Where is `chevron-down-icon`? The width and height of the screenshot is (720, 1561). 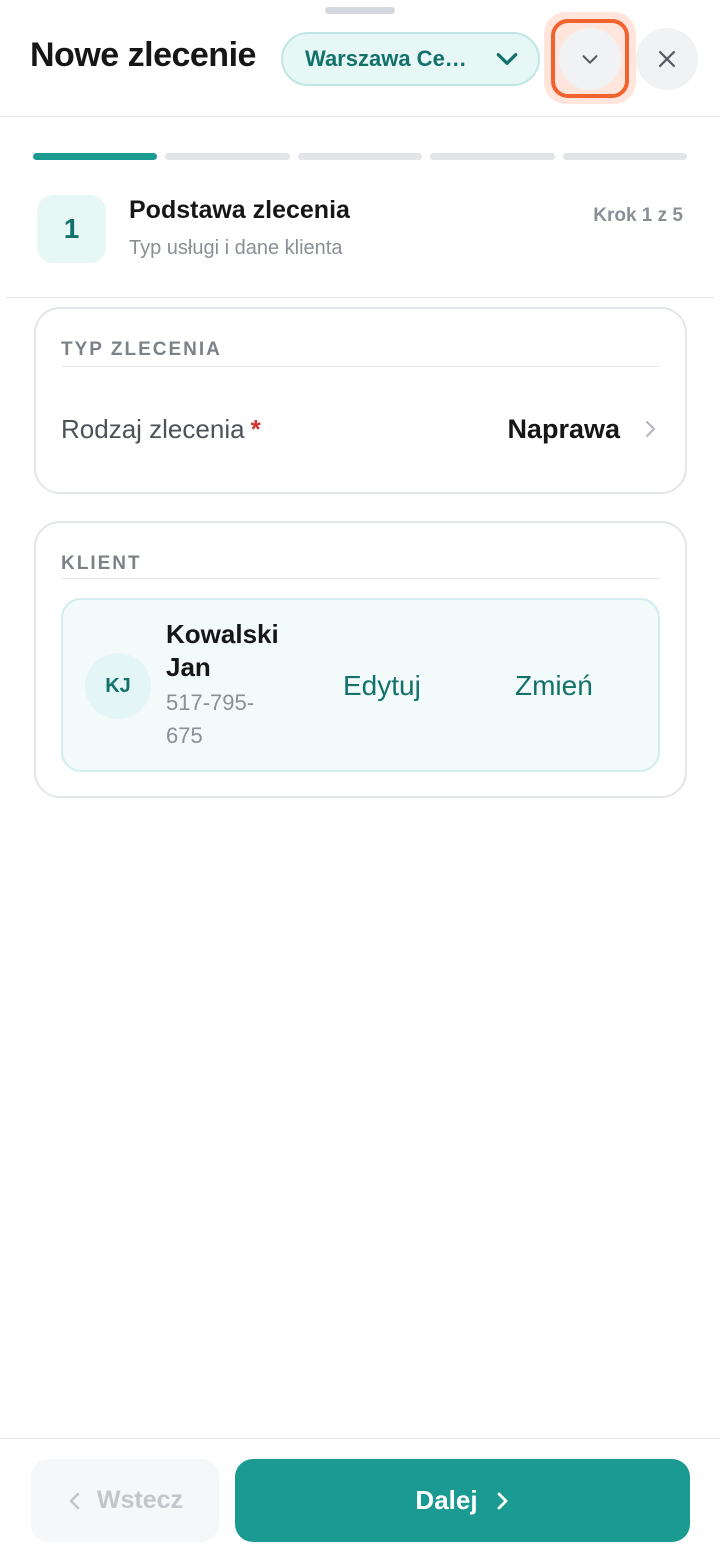 chevron-down-icon is located at coordinates (507, 59).